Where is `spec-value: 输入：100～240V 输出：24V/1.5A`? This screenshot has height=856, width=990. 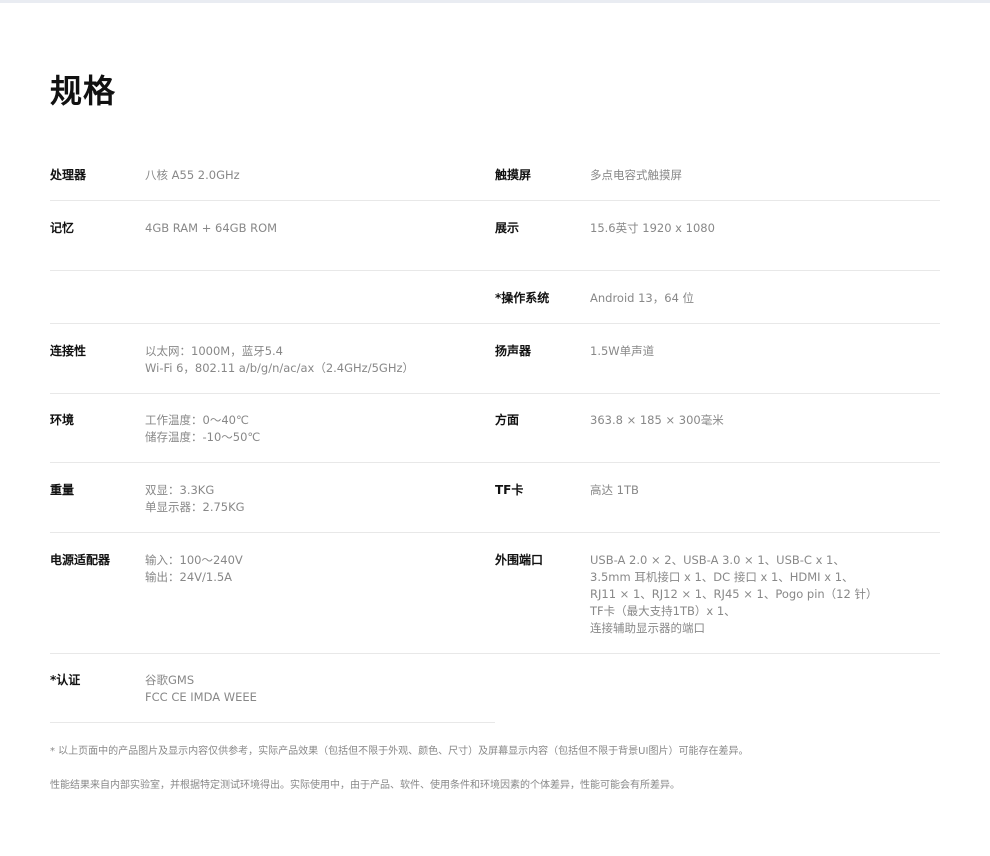 spec-value: 输入：100～240V 输出：24V/1.5A is located at coordinates (194, 568).